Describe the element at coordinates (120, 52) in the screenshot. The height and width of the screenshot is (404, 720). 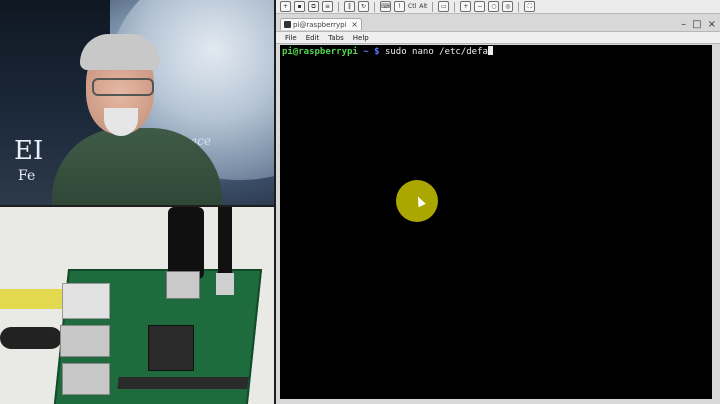
I see `presenter-hair` at that location.